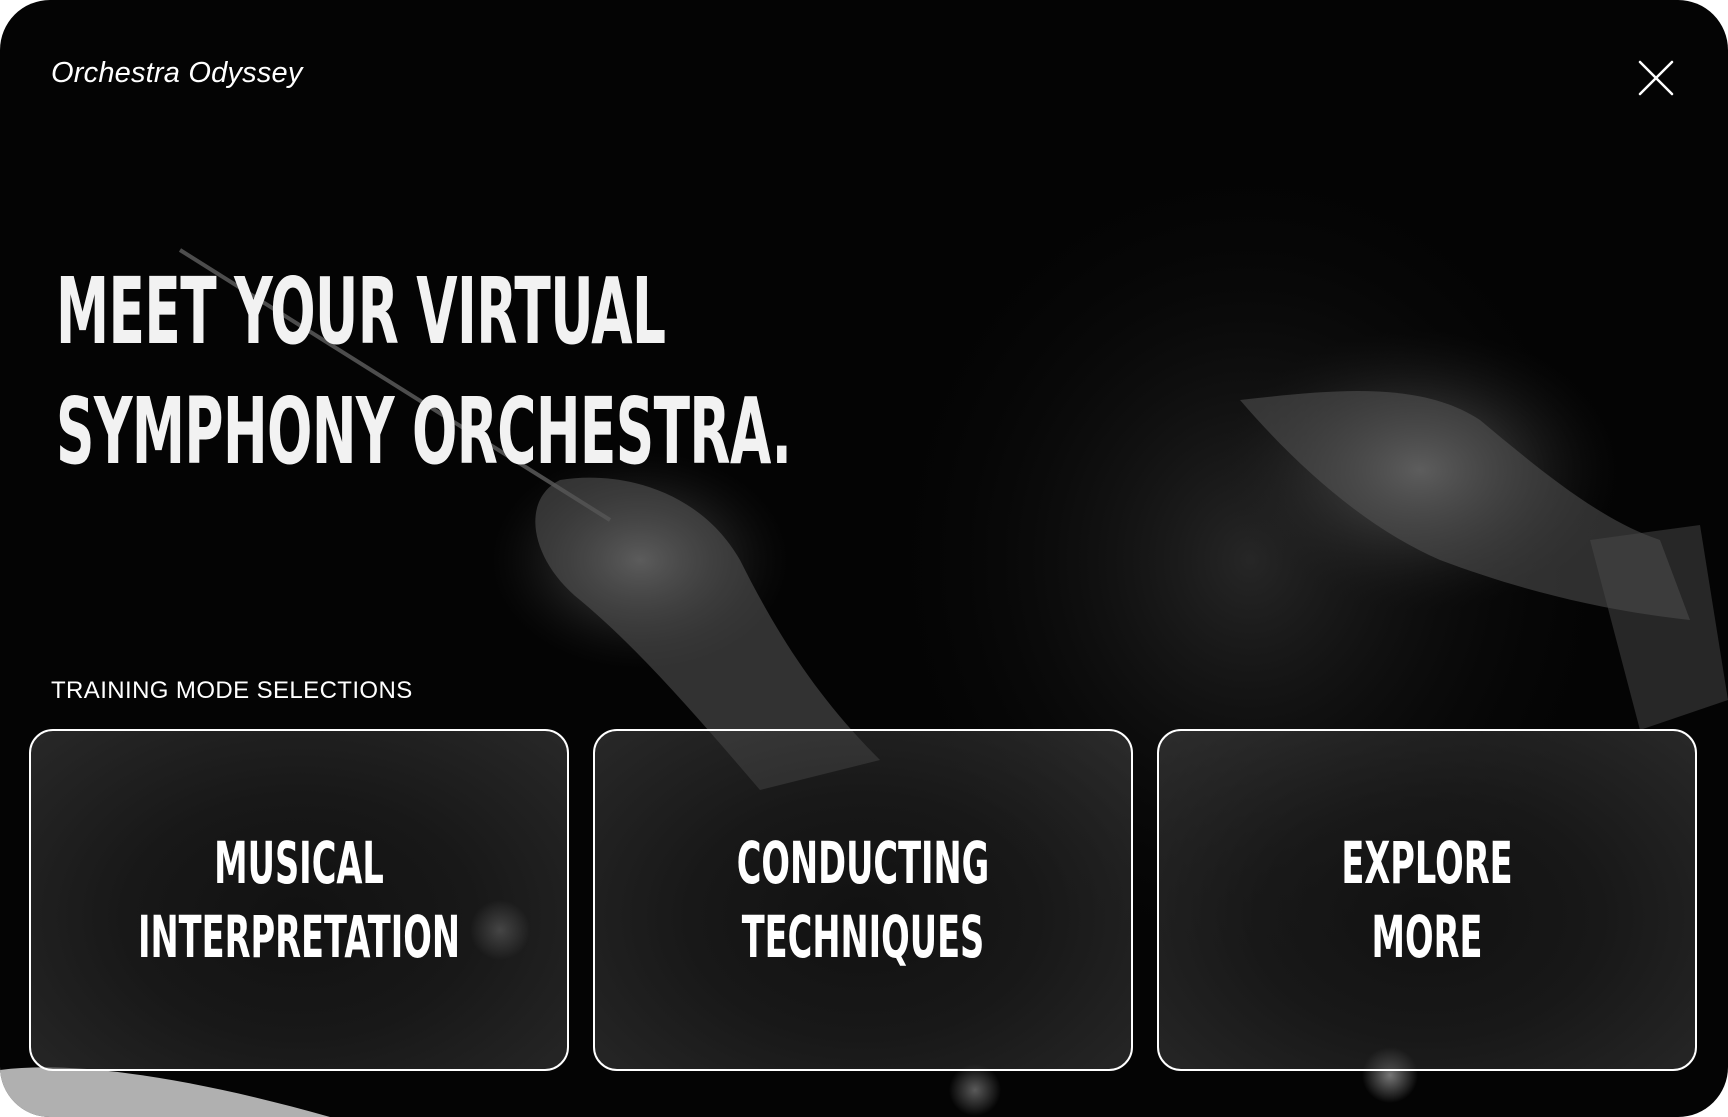  What do you see at coordinates (299, 937) in the screenshot?
I see `card-title-line-2: INTERPRETATION` at bounding box center [299, 937].